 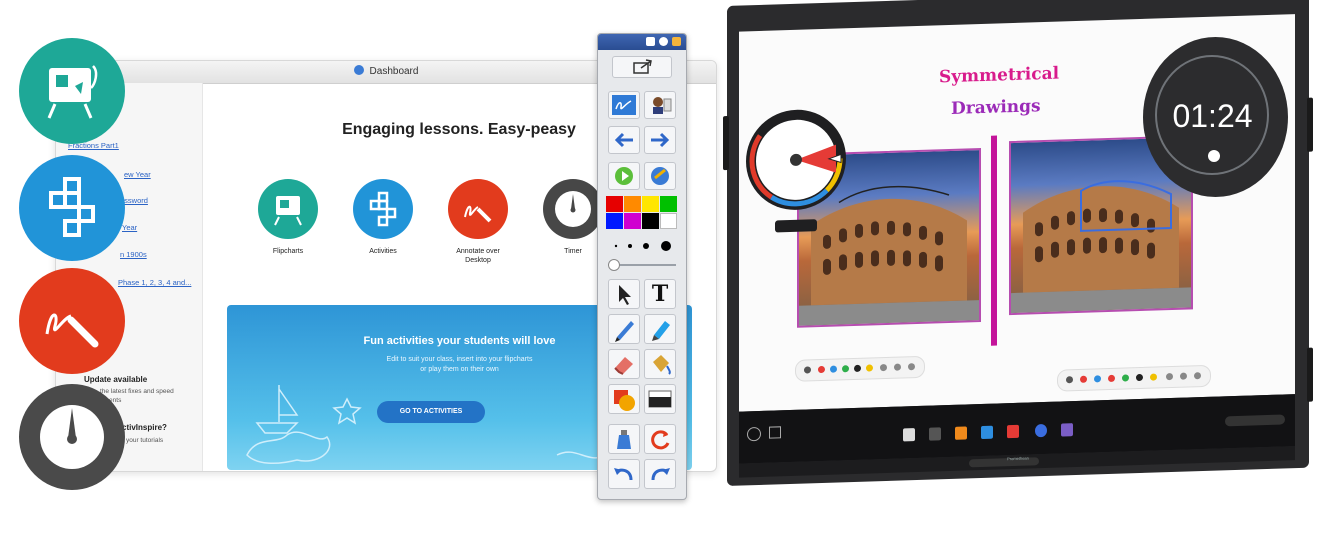 I want to click on annotate-feature, so click(x=72, y=321).